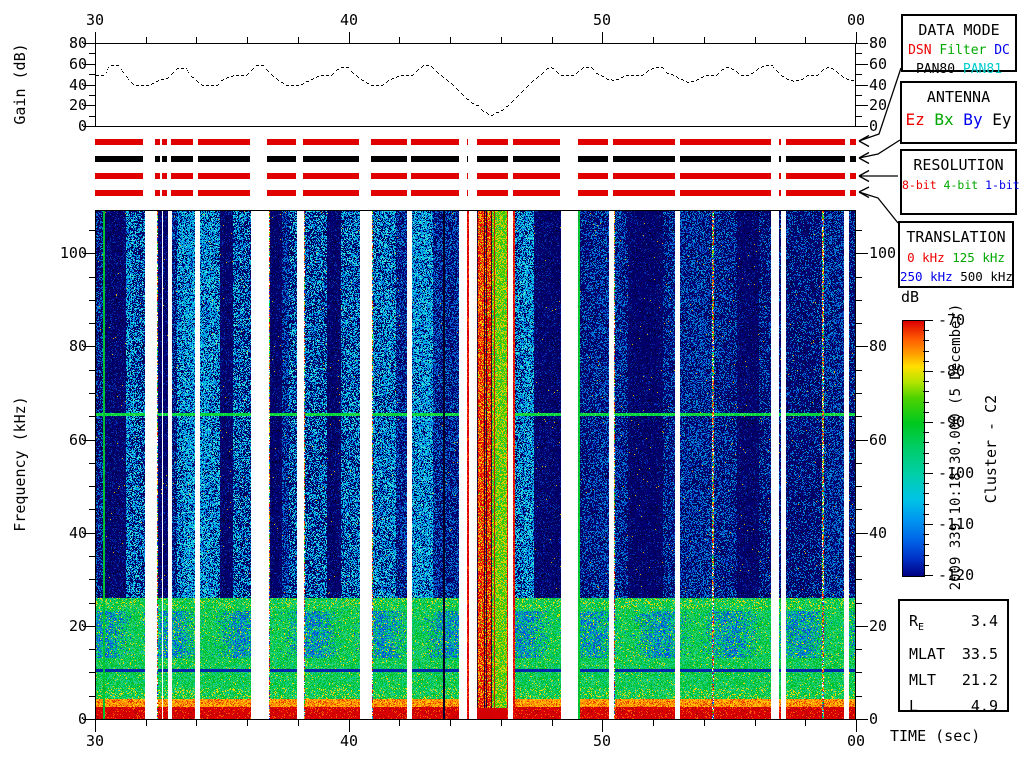  I want to click on tick-label: -80, so click(952, 371).